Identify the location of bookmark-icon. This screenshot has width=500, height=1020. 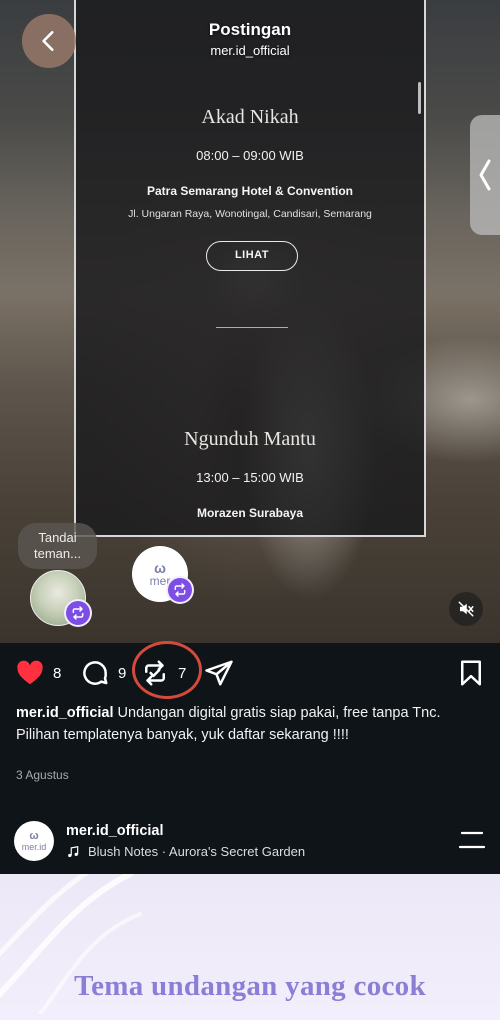
(471, 673).